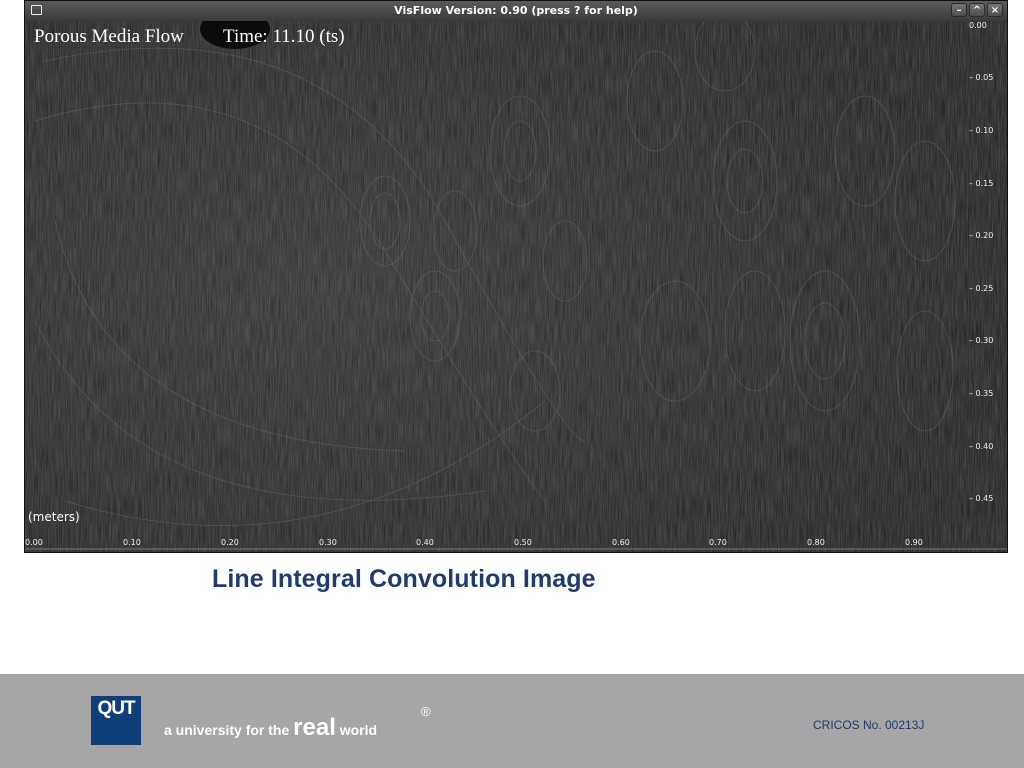 The image size is (1024, 768). What do you see at coordinates (227, 730) in the screenshot?
I see `tagline-prefix: a university for the` at bounding box center [227, 730].